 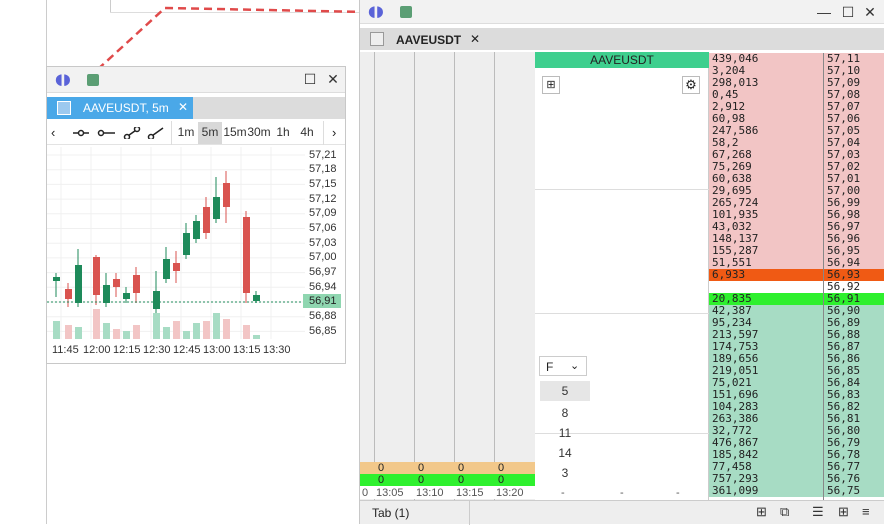 I want to click on sort-icon: ≡, so click(x=866, y=511).